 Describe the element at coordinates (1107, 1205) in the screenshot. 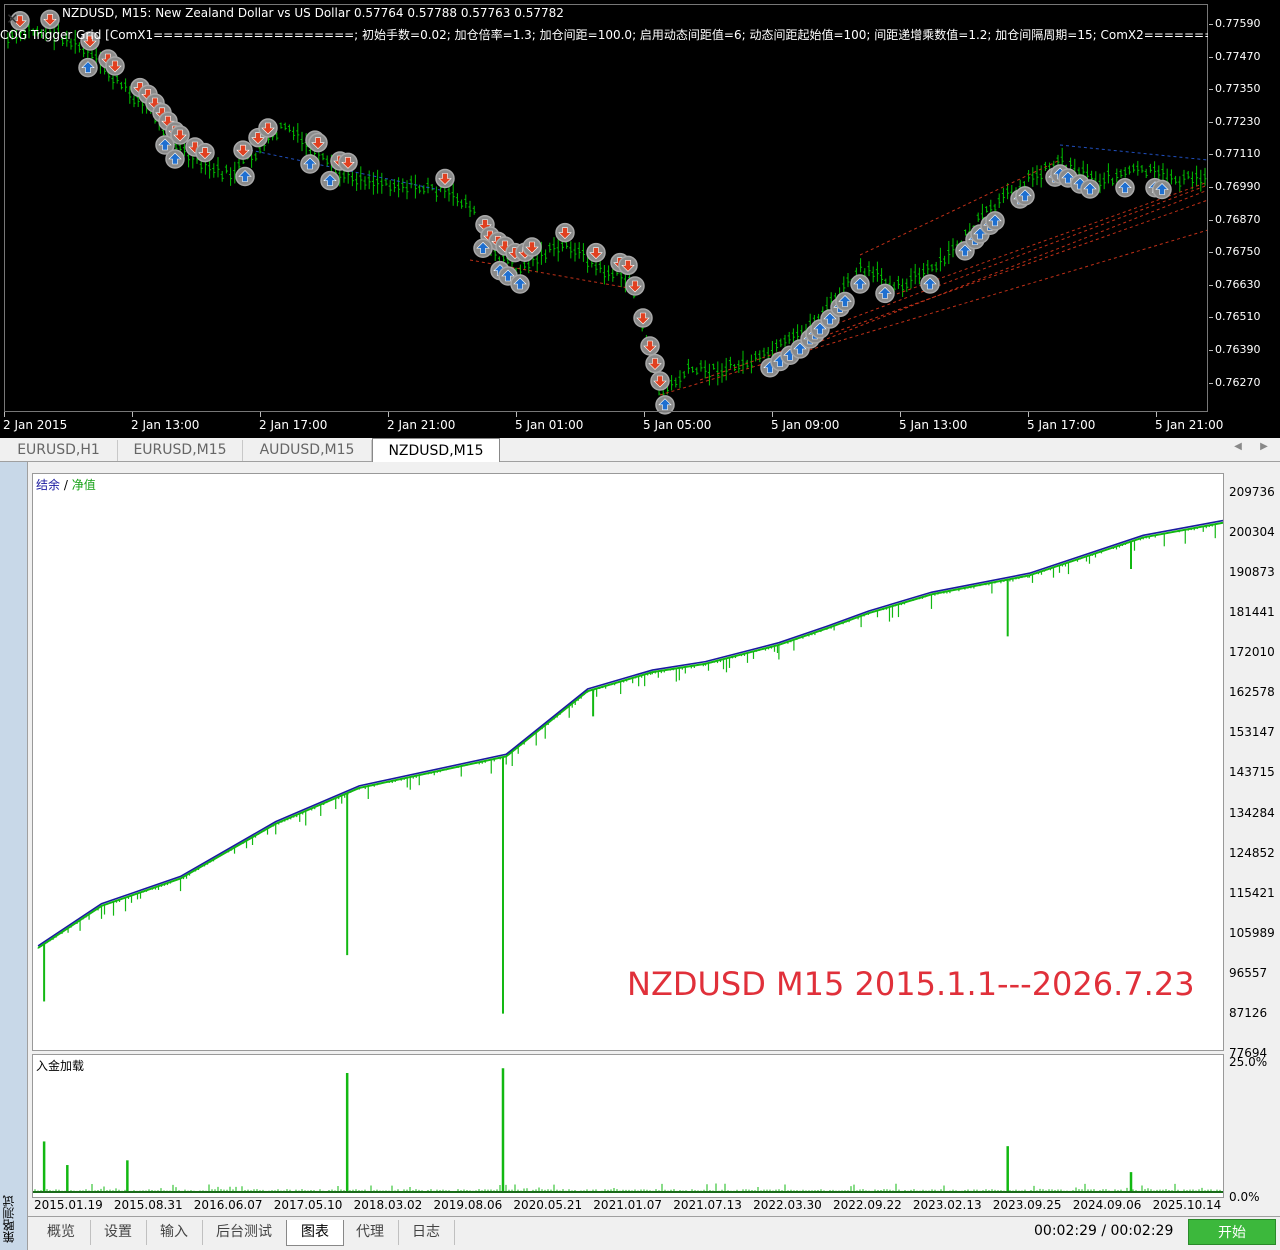

I see `date-tick-label: 2024.09.06` at that location.